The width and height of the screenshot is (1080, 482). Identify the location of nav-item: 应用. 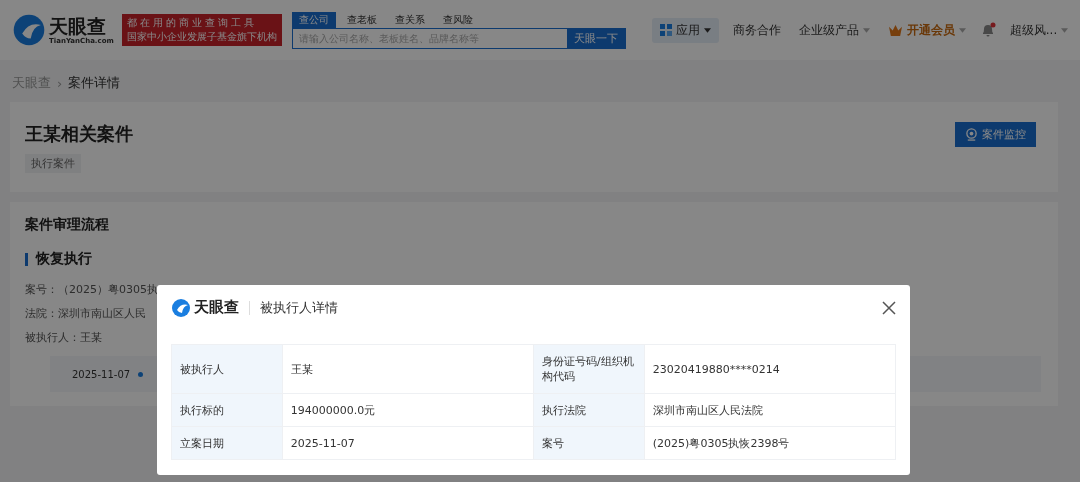
(685, 30).